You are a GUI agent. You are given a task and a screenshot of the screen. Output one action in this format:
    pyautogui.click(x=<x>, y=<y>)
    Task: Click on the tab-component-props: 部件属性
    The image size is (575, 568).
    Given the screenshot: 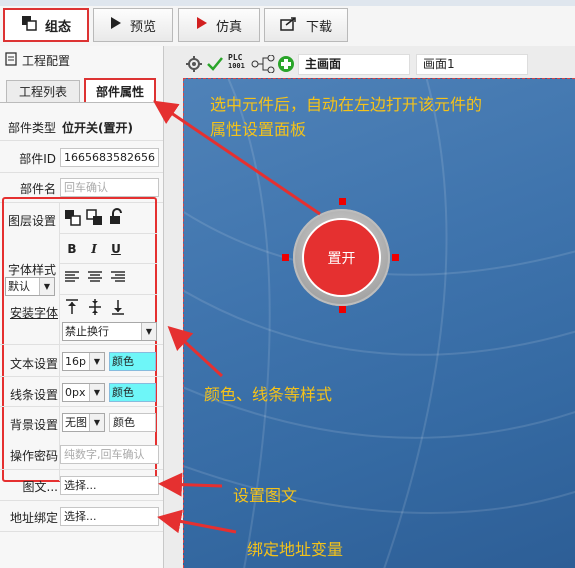 What is the action you would take?
    pyautogui.click(x=120, y=90)
    